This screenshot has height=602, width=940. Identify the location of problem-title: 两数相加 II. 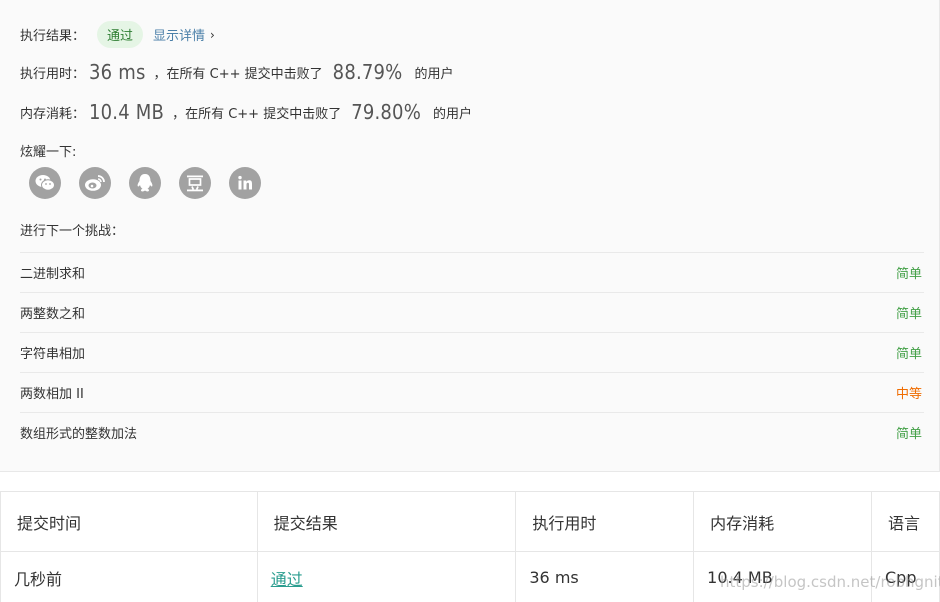
(52, 392).